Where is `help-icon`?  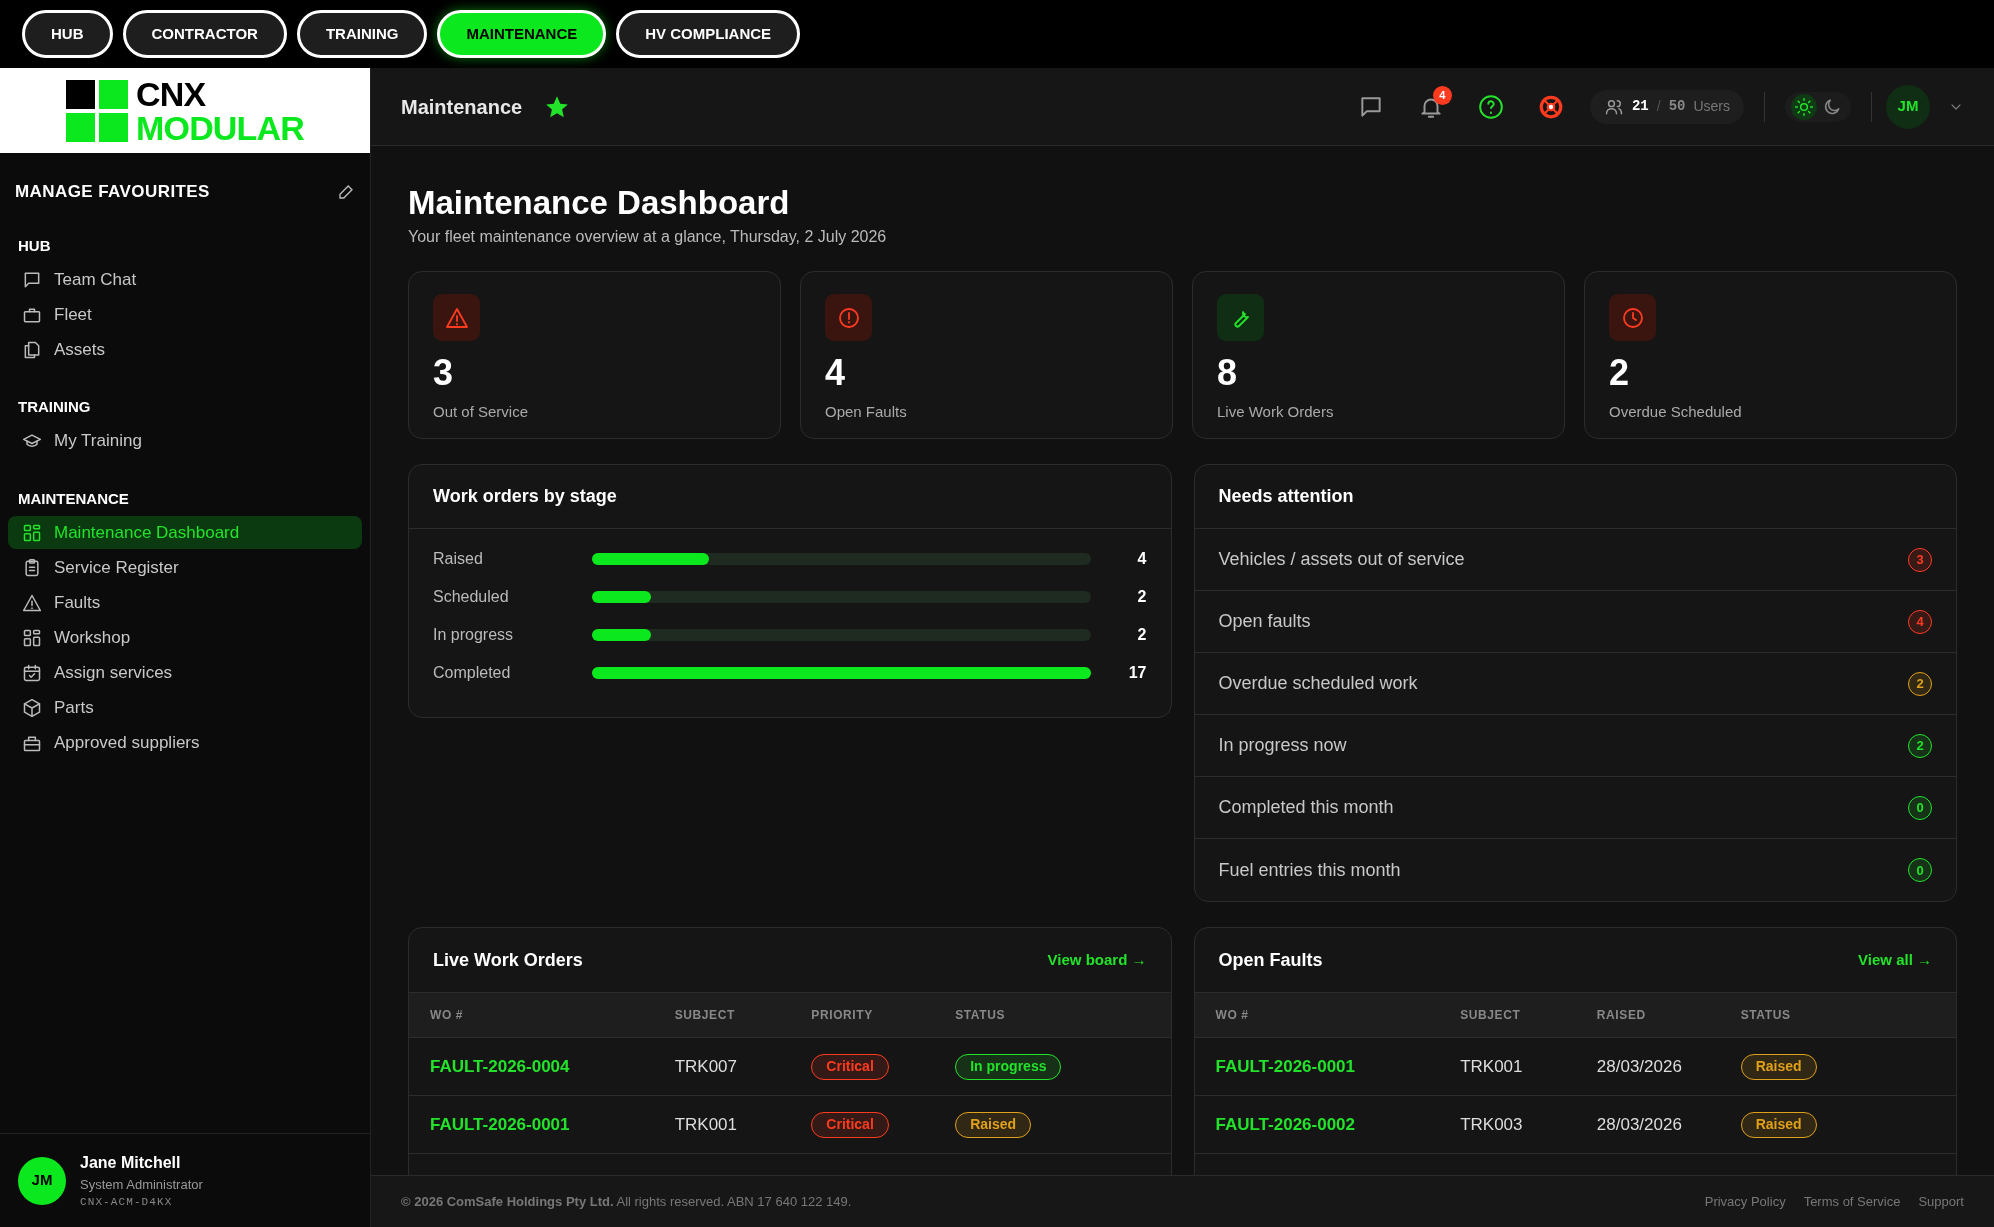
help-icon is located at coordinates (1490, 106).